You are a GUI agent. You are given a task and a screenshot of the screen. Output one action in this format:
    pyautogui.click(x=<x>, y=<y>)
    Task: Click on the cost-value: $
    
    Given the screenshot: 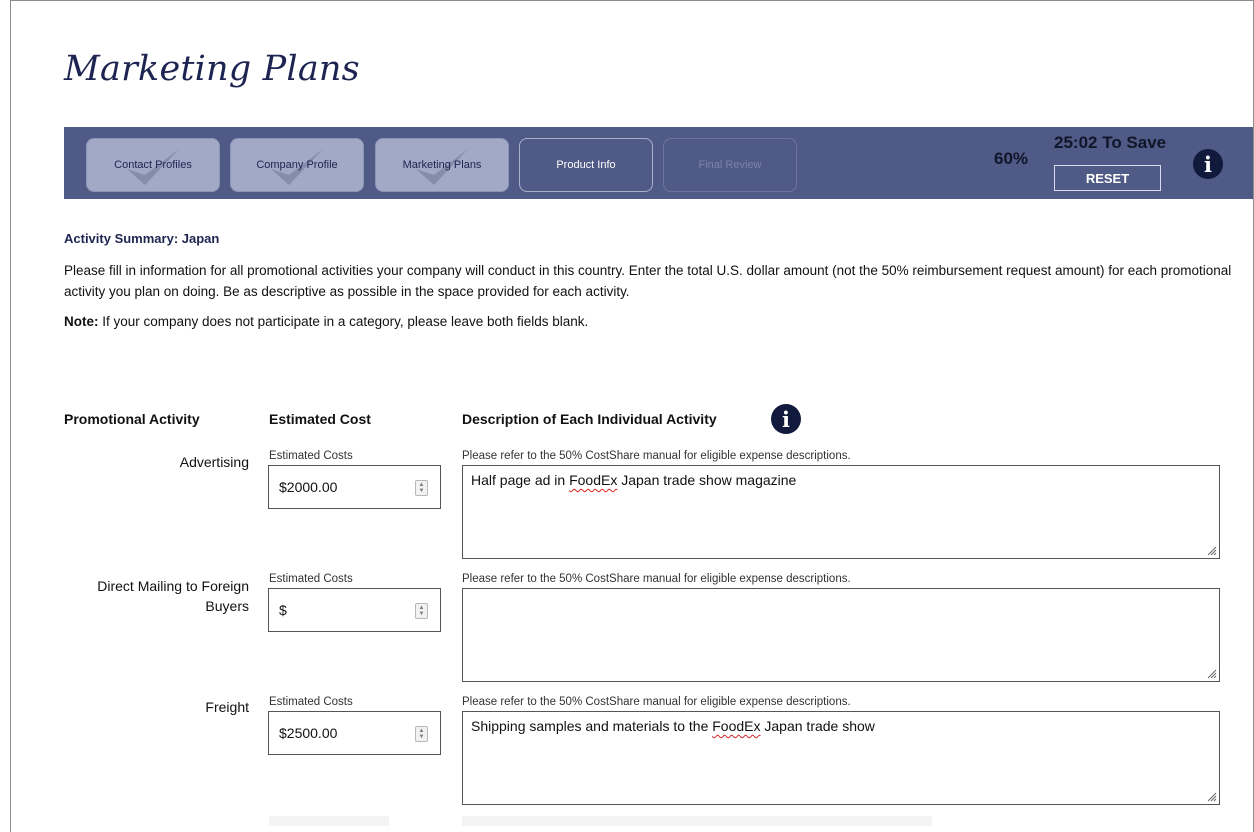 What is the action you would take?
    pyautogui.click(x=283, y=610)
    